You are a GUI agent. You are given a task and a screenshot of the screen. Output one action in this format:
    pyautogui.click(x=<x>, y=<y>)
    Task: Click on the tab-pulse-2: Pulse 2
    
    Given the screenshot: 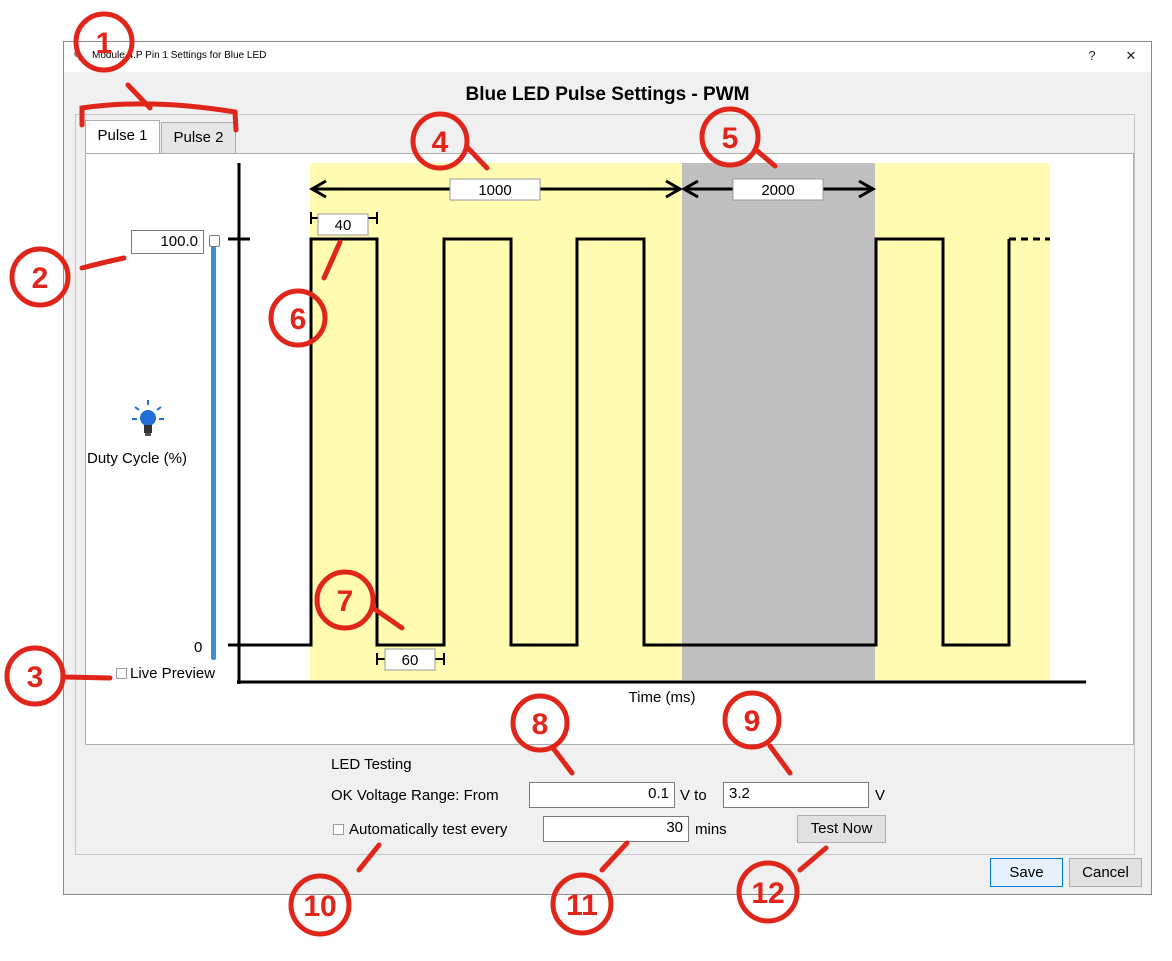 What is the action you would take?
    pyautogui.click(x=198, y=138)
    